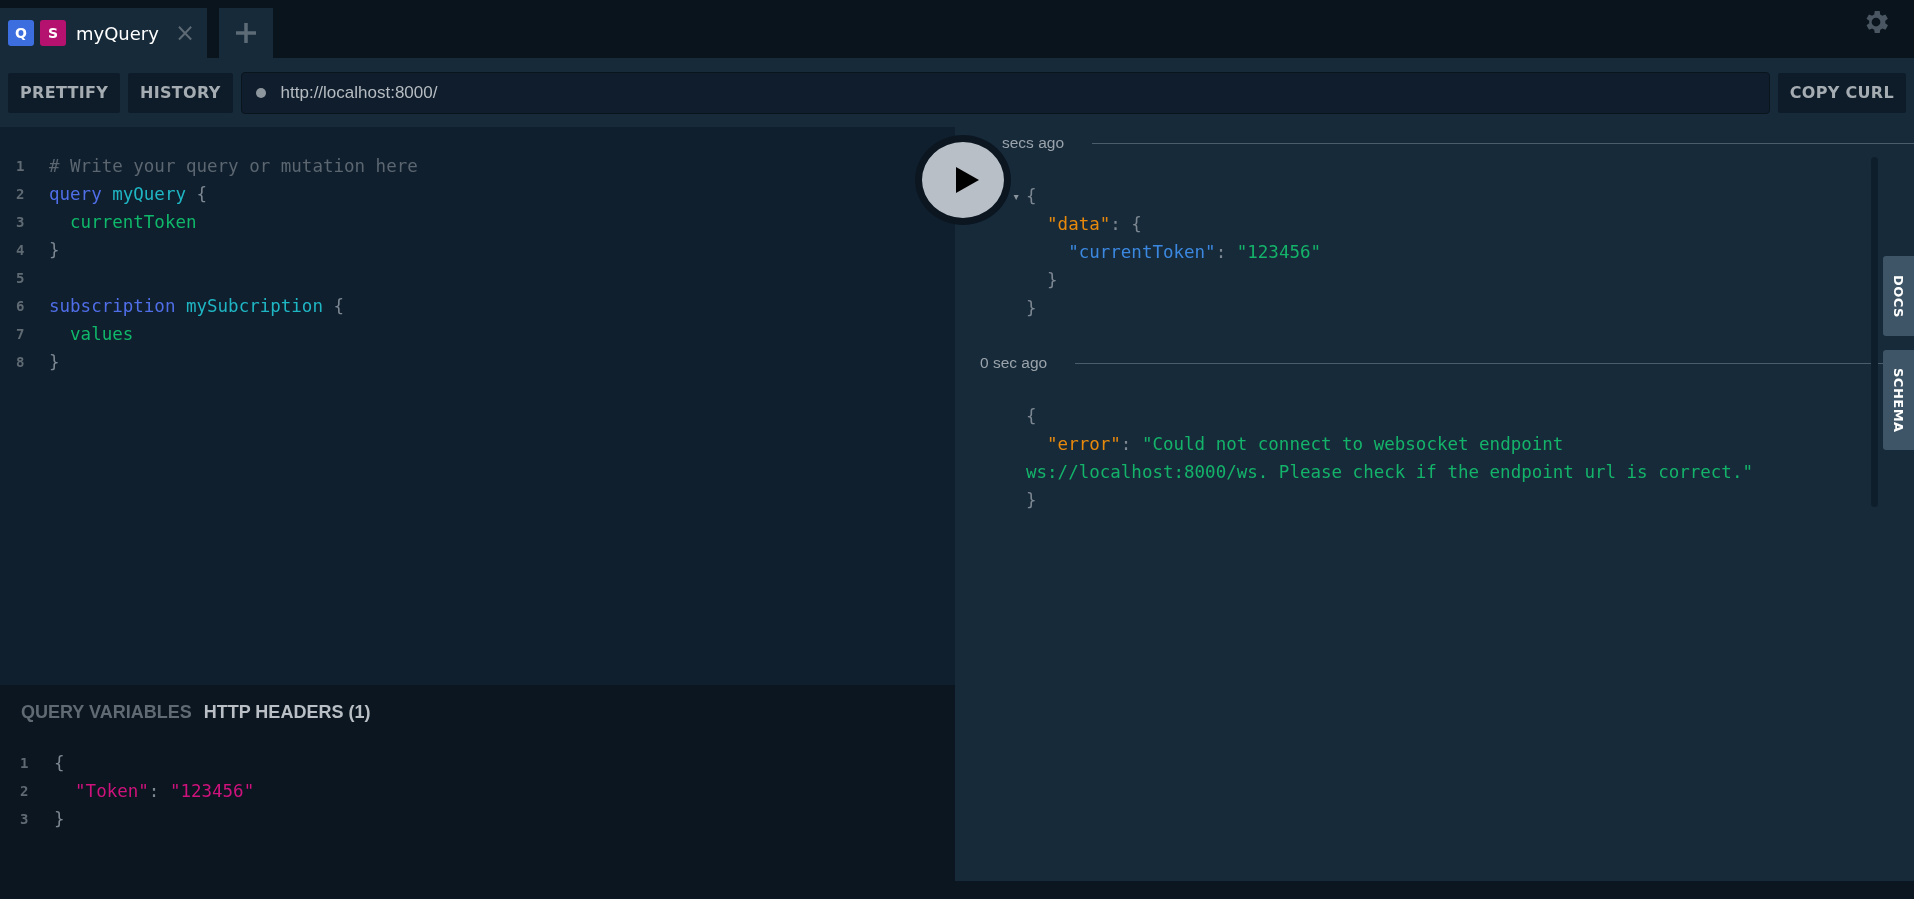  What do you see at coordinates (1005, 92) in the screenshot?
I see `endpoint-field: http://localhost:8000/` at bounding box center [1005, 92].